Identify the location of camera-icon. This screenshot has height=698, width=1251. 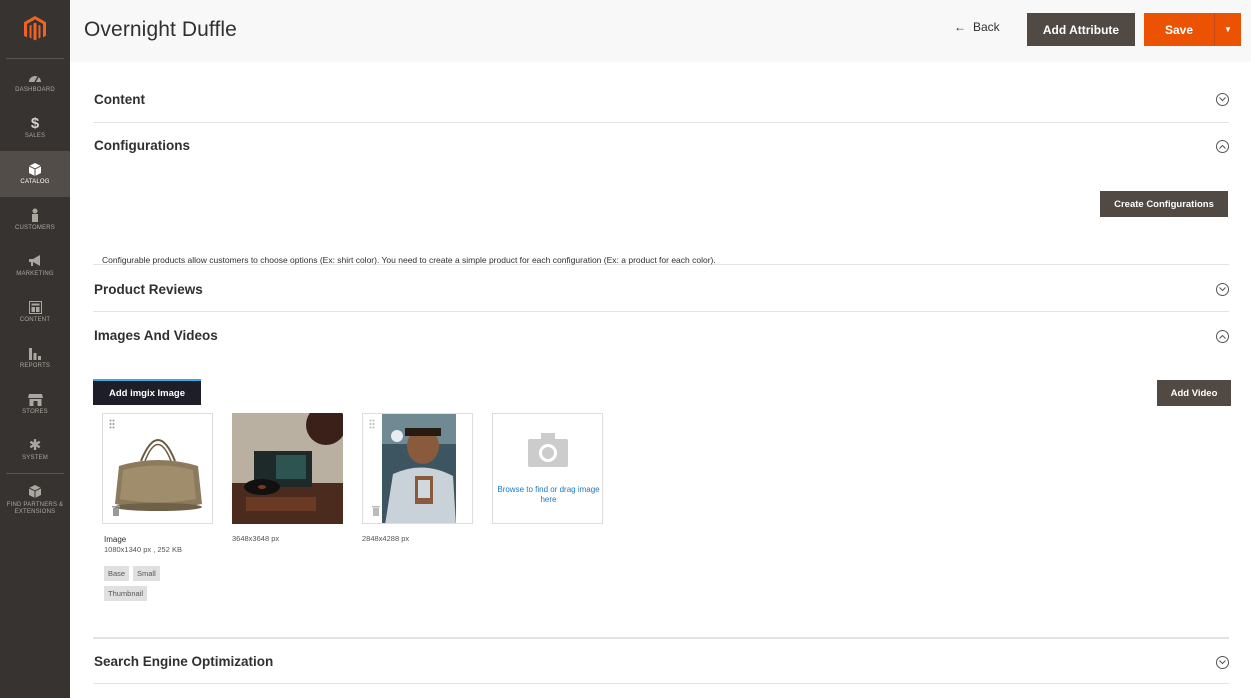
(548, 450).